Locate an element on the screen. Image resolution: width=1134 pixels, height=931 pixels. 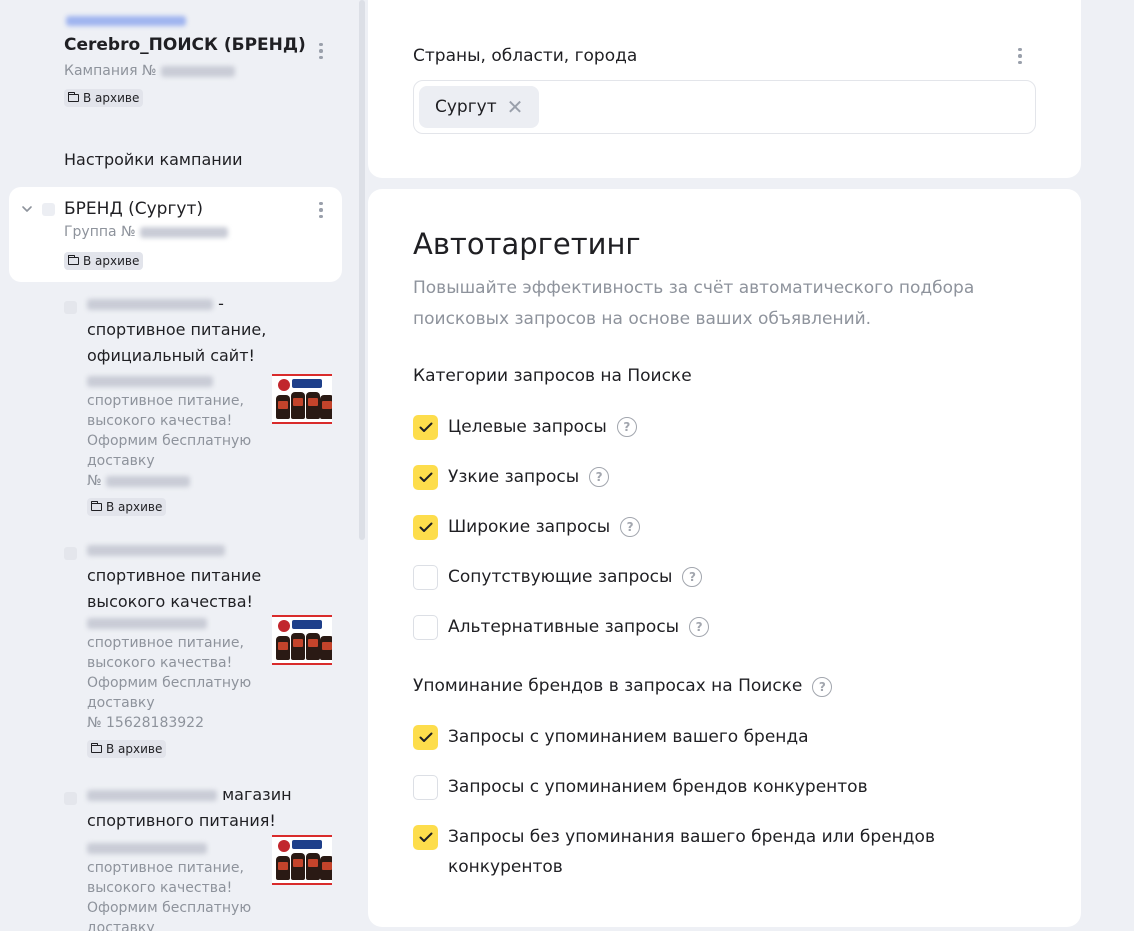
close-icon: ✕ is located at coordinates (515, 107).